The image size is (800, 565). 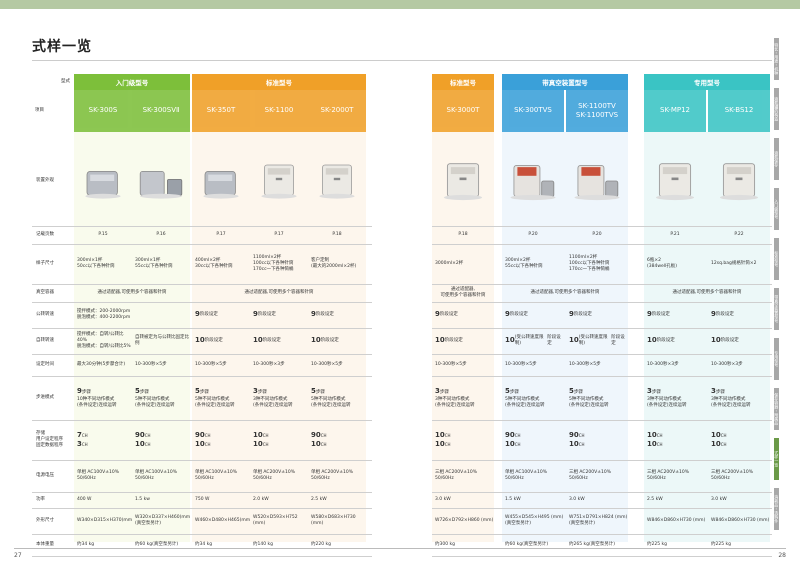 What do you see at coordinates (581, 435) in the screenshot?
I see `r-memory-2-ch-0: CH` at bounding box center [581, 435].